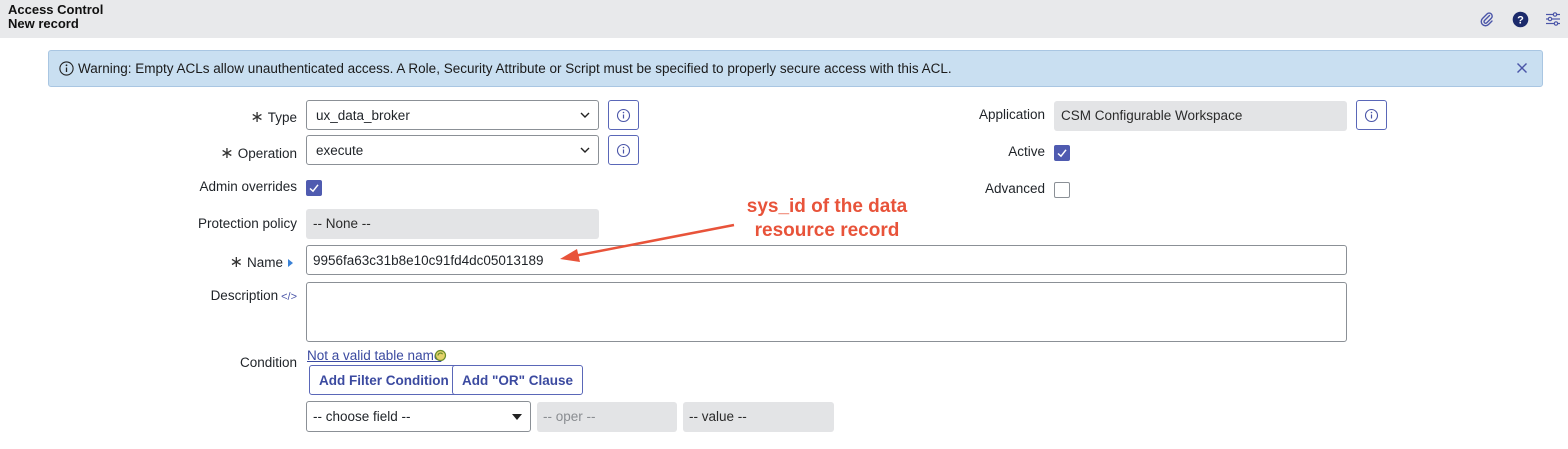 The image size is (1568, 449). I want to click on filter-refresh-icon, so click(440, 355).